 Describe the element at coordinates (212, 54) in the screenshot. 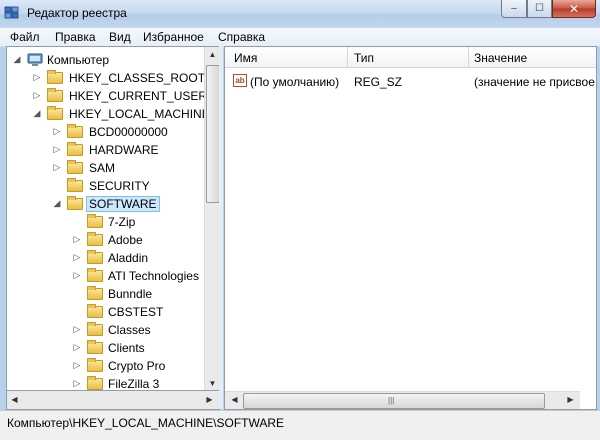

I see `scroll-up-arrow-icon: ▲` at that location.